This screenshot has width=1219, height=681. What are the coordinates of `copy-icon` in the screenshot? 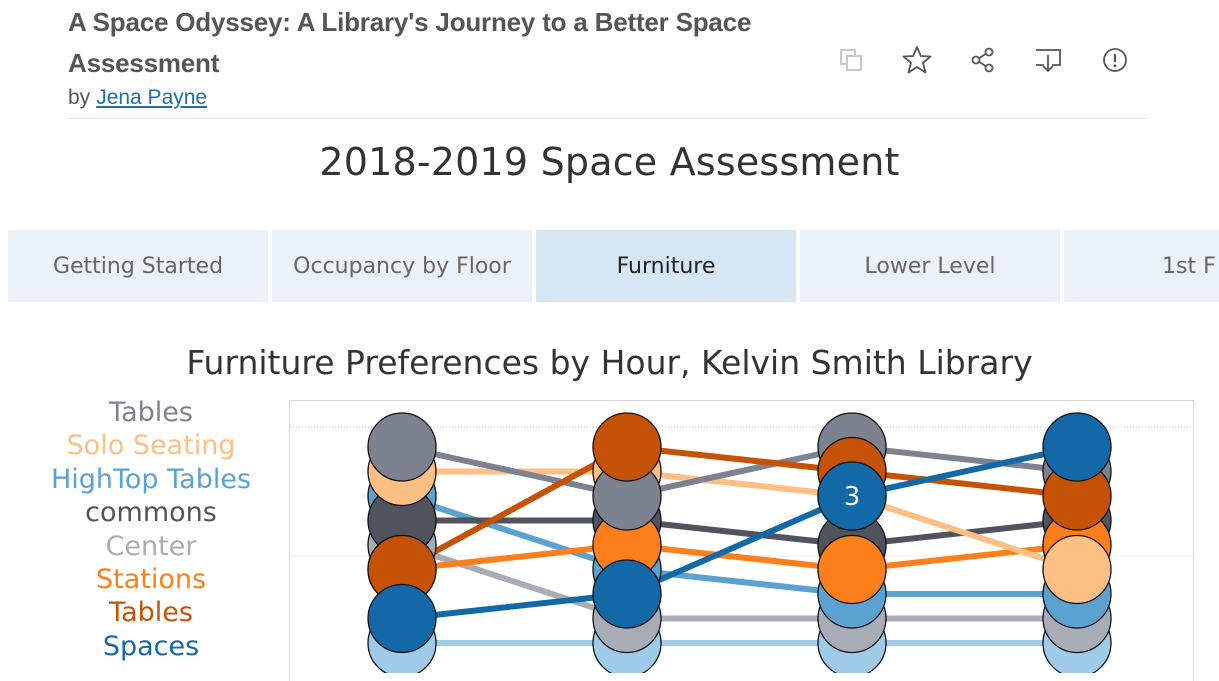 It's located at (851, 60).